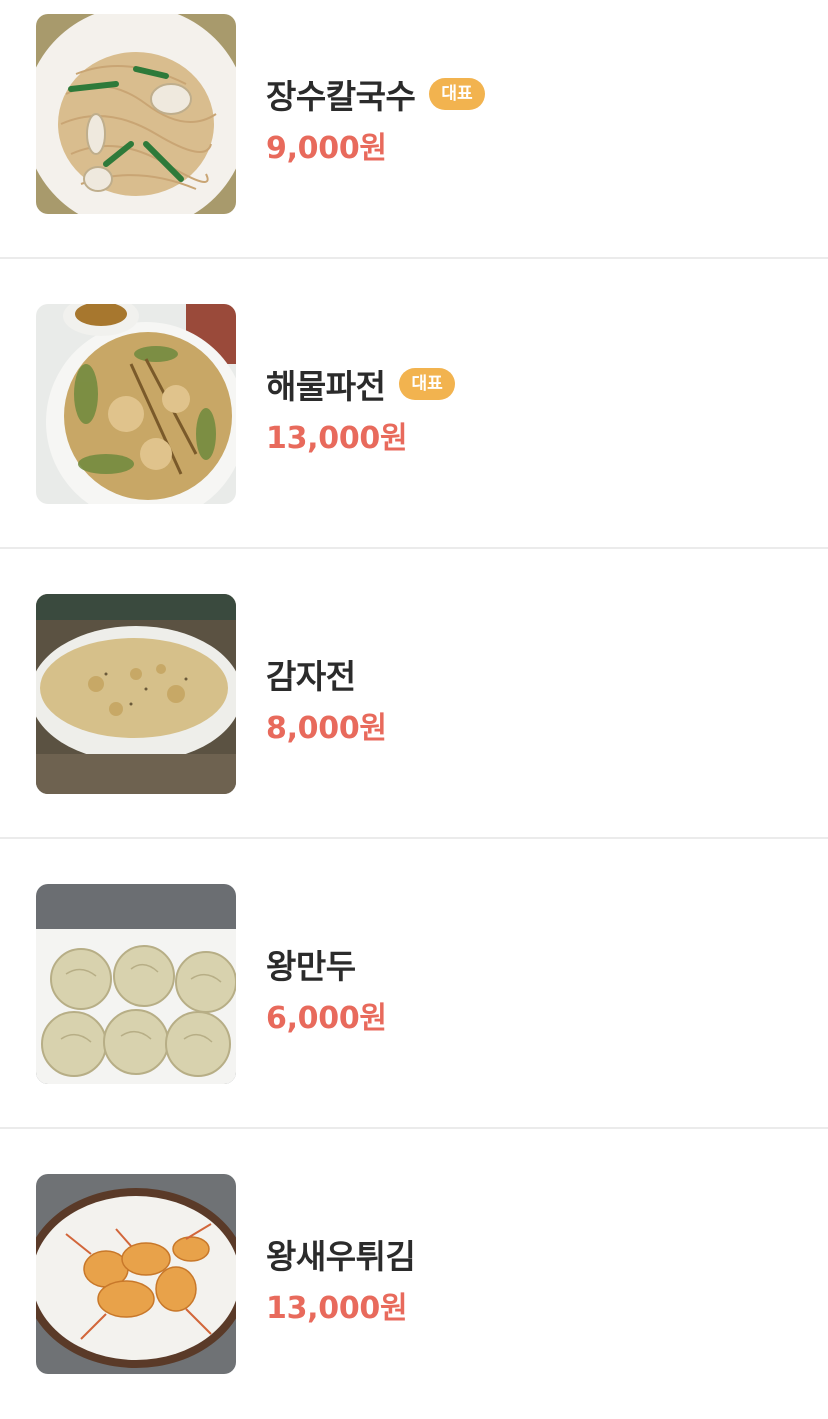 This screenshot has height=1419, width=828. Describe the element at coordinates (136, 114) in the screenshot. I see `noodle-dish-photo` at that location.